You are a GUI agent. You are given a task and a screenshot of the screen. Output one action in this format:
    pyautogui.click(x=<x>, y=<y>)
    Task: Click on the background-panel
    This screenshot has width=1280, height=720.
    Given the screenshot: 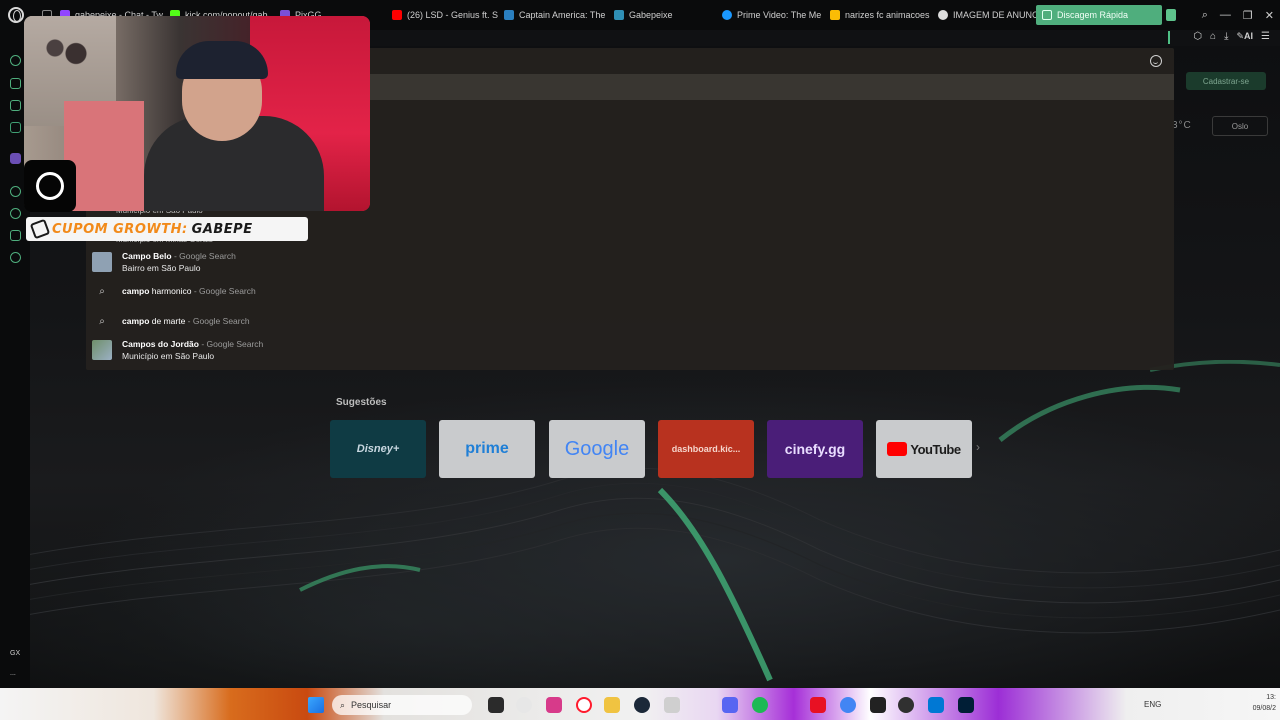 What is the action you would take?
    pyautogui.click(x=104, y=156)
    